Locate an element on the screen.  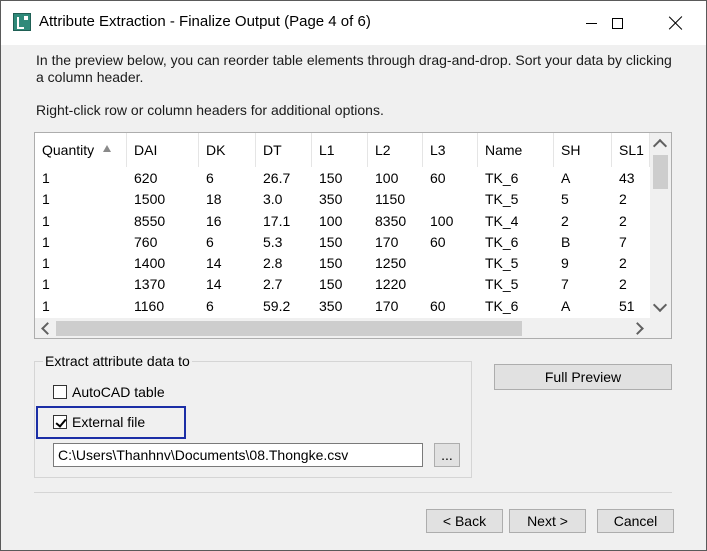
vertical-scroll-thumb is located at coordinates (660, 172).